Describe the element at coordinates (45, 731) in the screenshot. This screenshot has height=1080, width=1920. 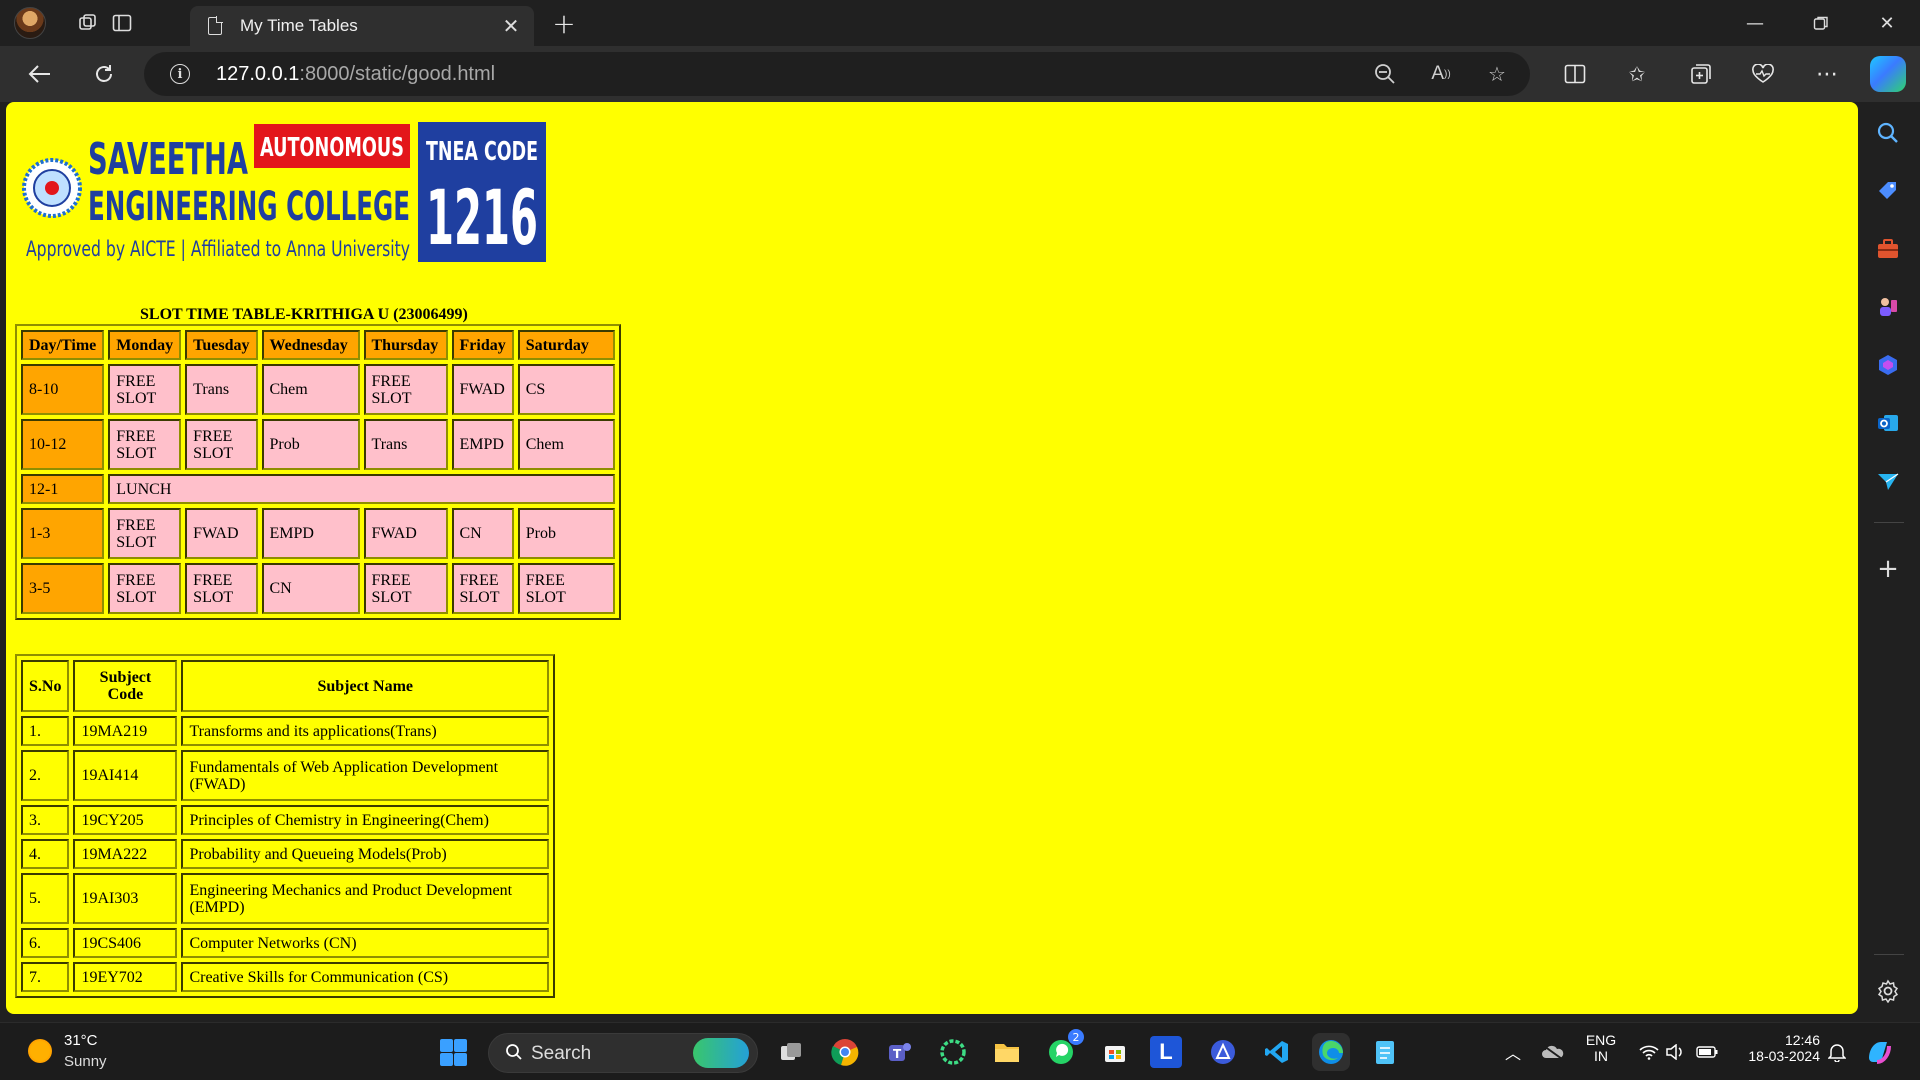
I see `subject-sno: 1.` at that location.